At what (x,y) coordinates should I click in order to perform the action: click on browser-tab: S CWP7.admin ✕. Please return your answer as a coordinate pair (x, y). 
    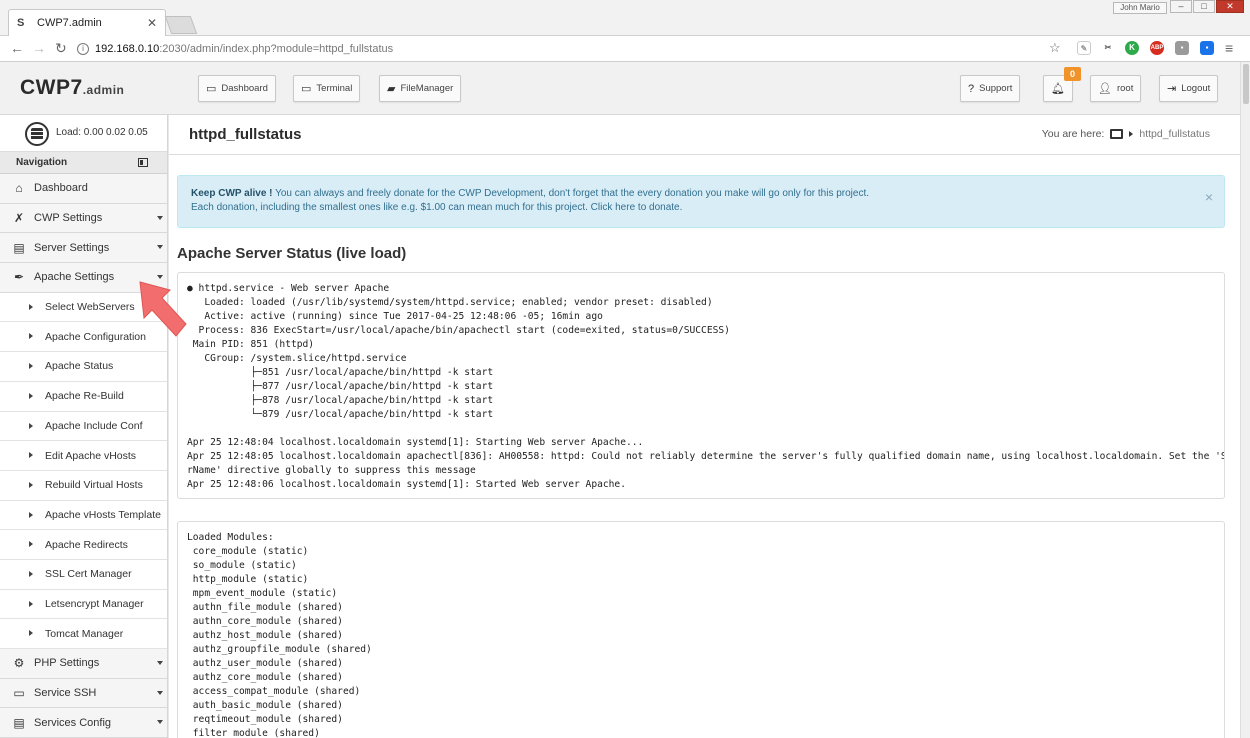
    Looking at the image, I should click on (87, 22).